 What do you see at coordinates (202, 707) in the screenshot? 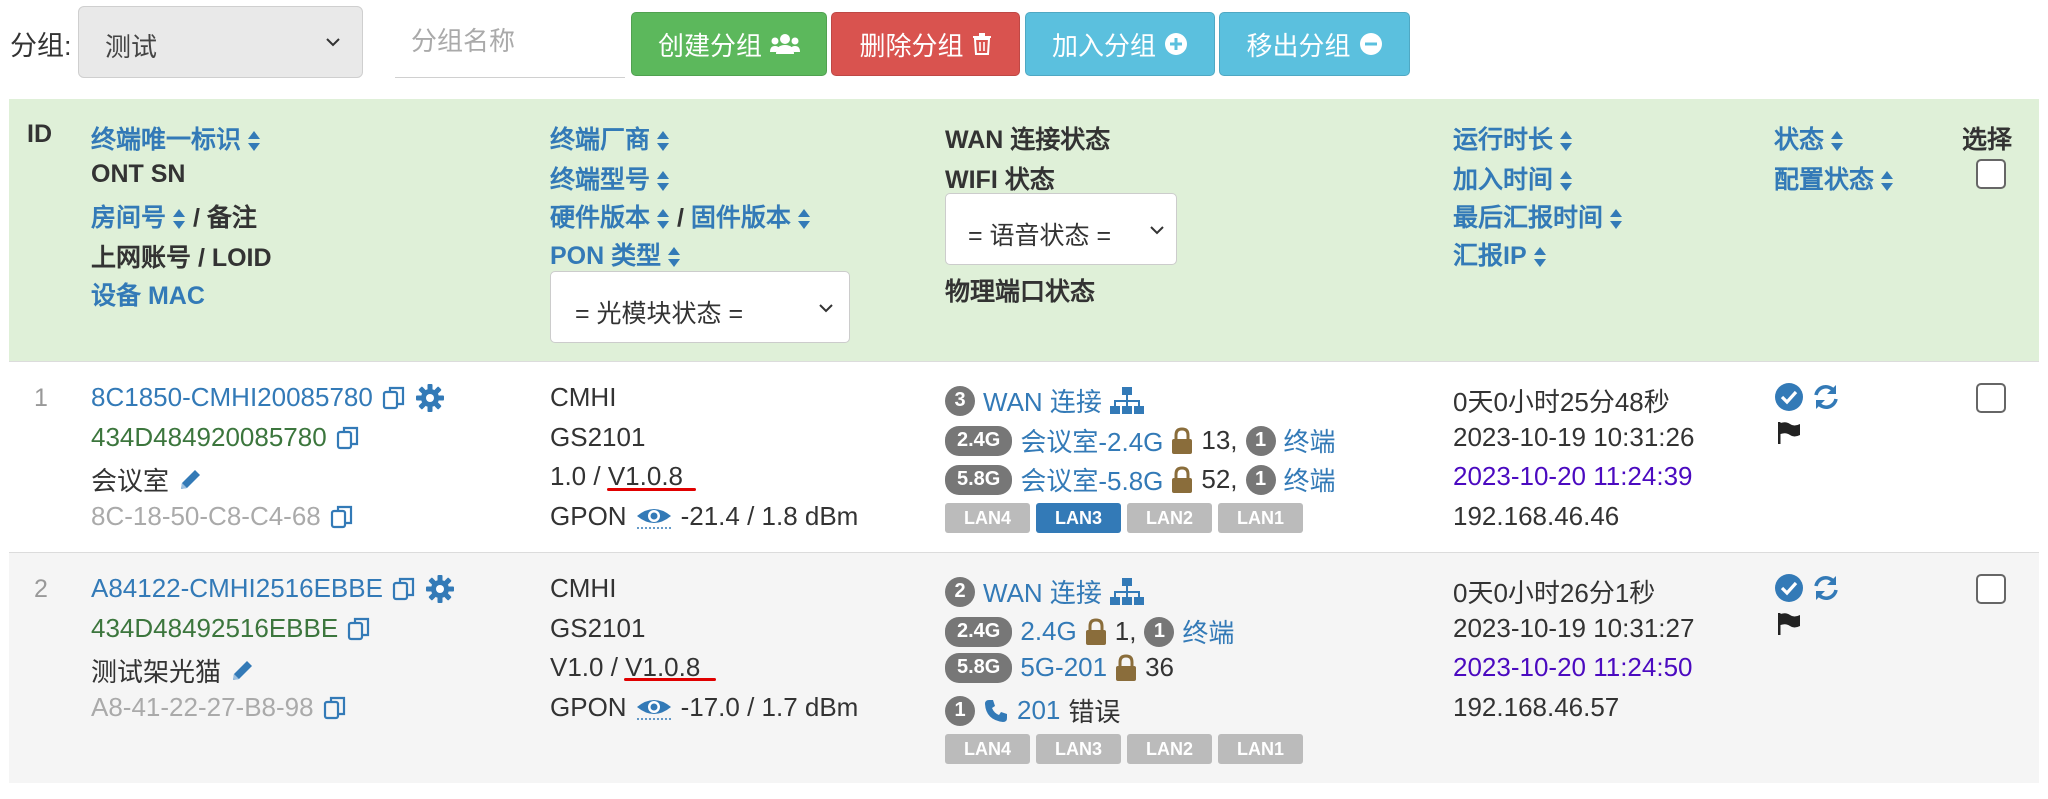
I see `mac-value: A8-41-22-27-B8-98` at bounding box center [202, 707].